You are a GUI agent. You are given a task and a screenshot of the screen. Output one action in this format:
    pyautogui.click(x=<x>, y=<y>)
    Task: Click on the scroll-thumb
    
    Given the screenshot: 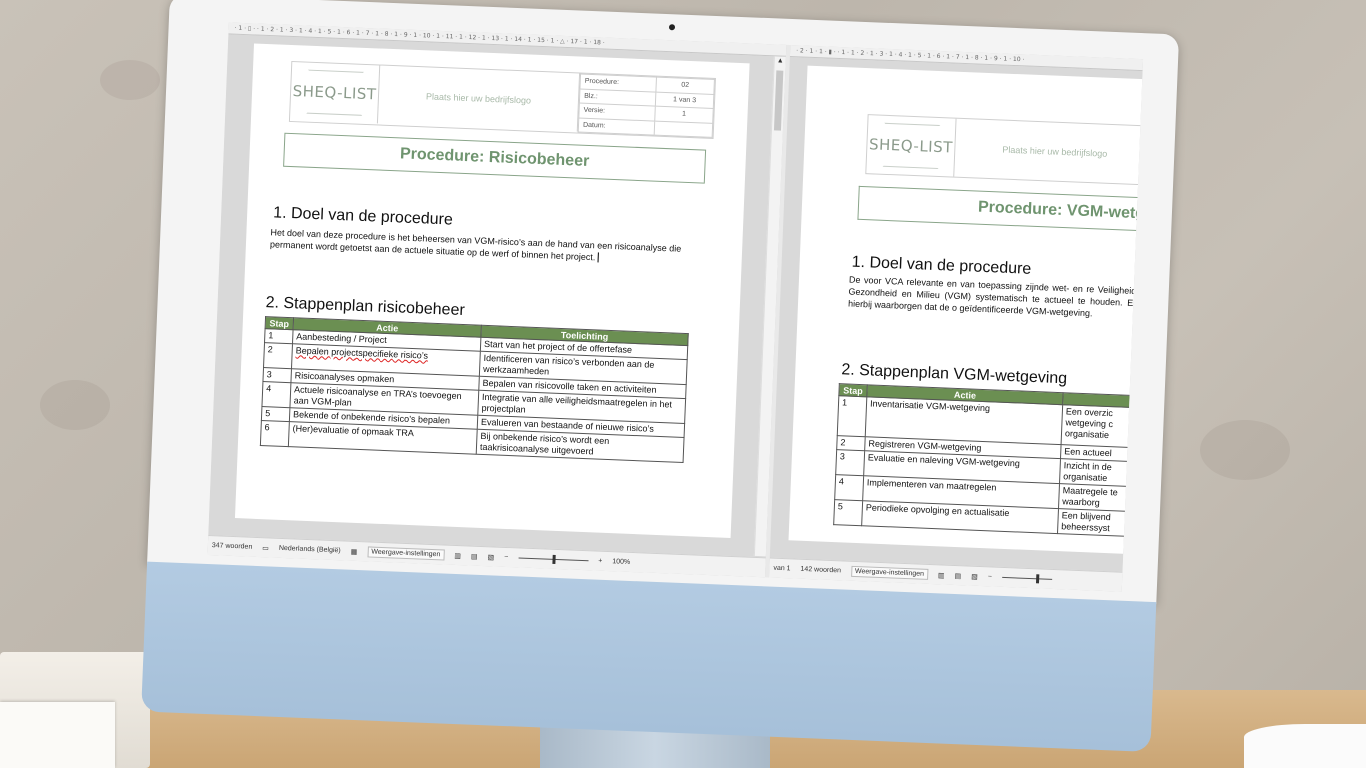 What is the action you would take?
    pyautogui.click(x=778, y=100)
    